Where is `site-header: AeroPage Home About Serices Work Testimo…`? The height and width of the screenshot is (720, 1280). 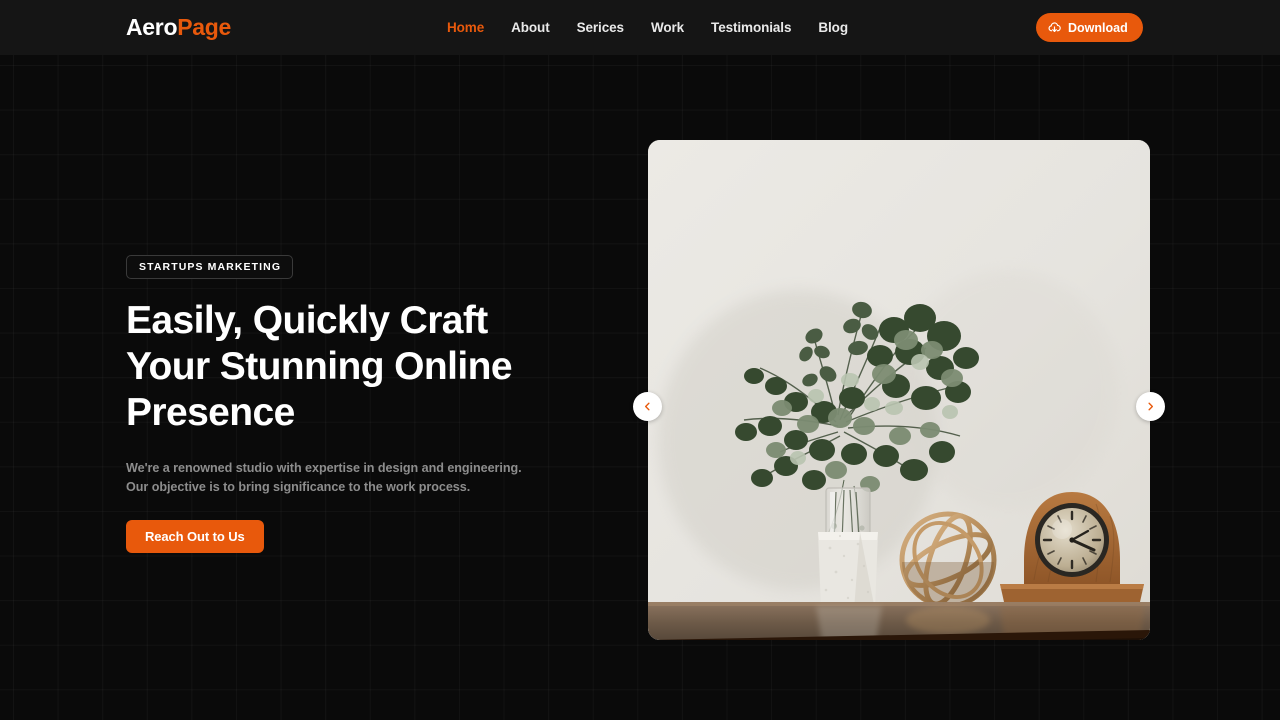 site-header: AeroPage Home About Serices Work Testimo… is located at coordinates (640, 27).